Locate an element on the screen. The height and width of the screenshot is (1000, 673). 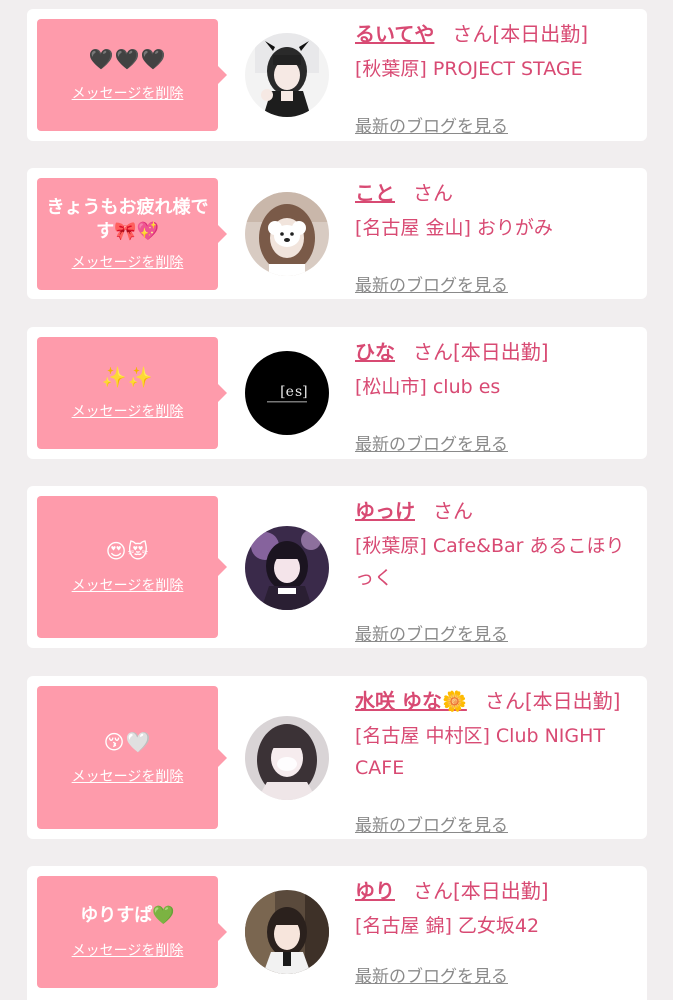
club-logo-icon: [e s] is located at coordinates (287, 393).